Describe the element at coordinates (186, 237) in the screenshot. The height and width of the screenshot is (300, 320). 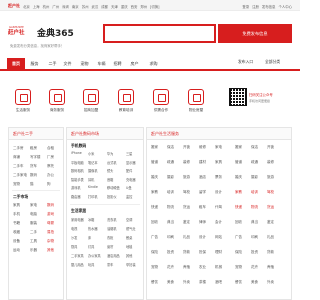
I see `category-link: 礼品` at that location.